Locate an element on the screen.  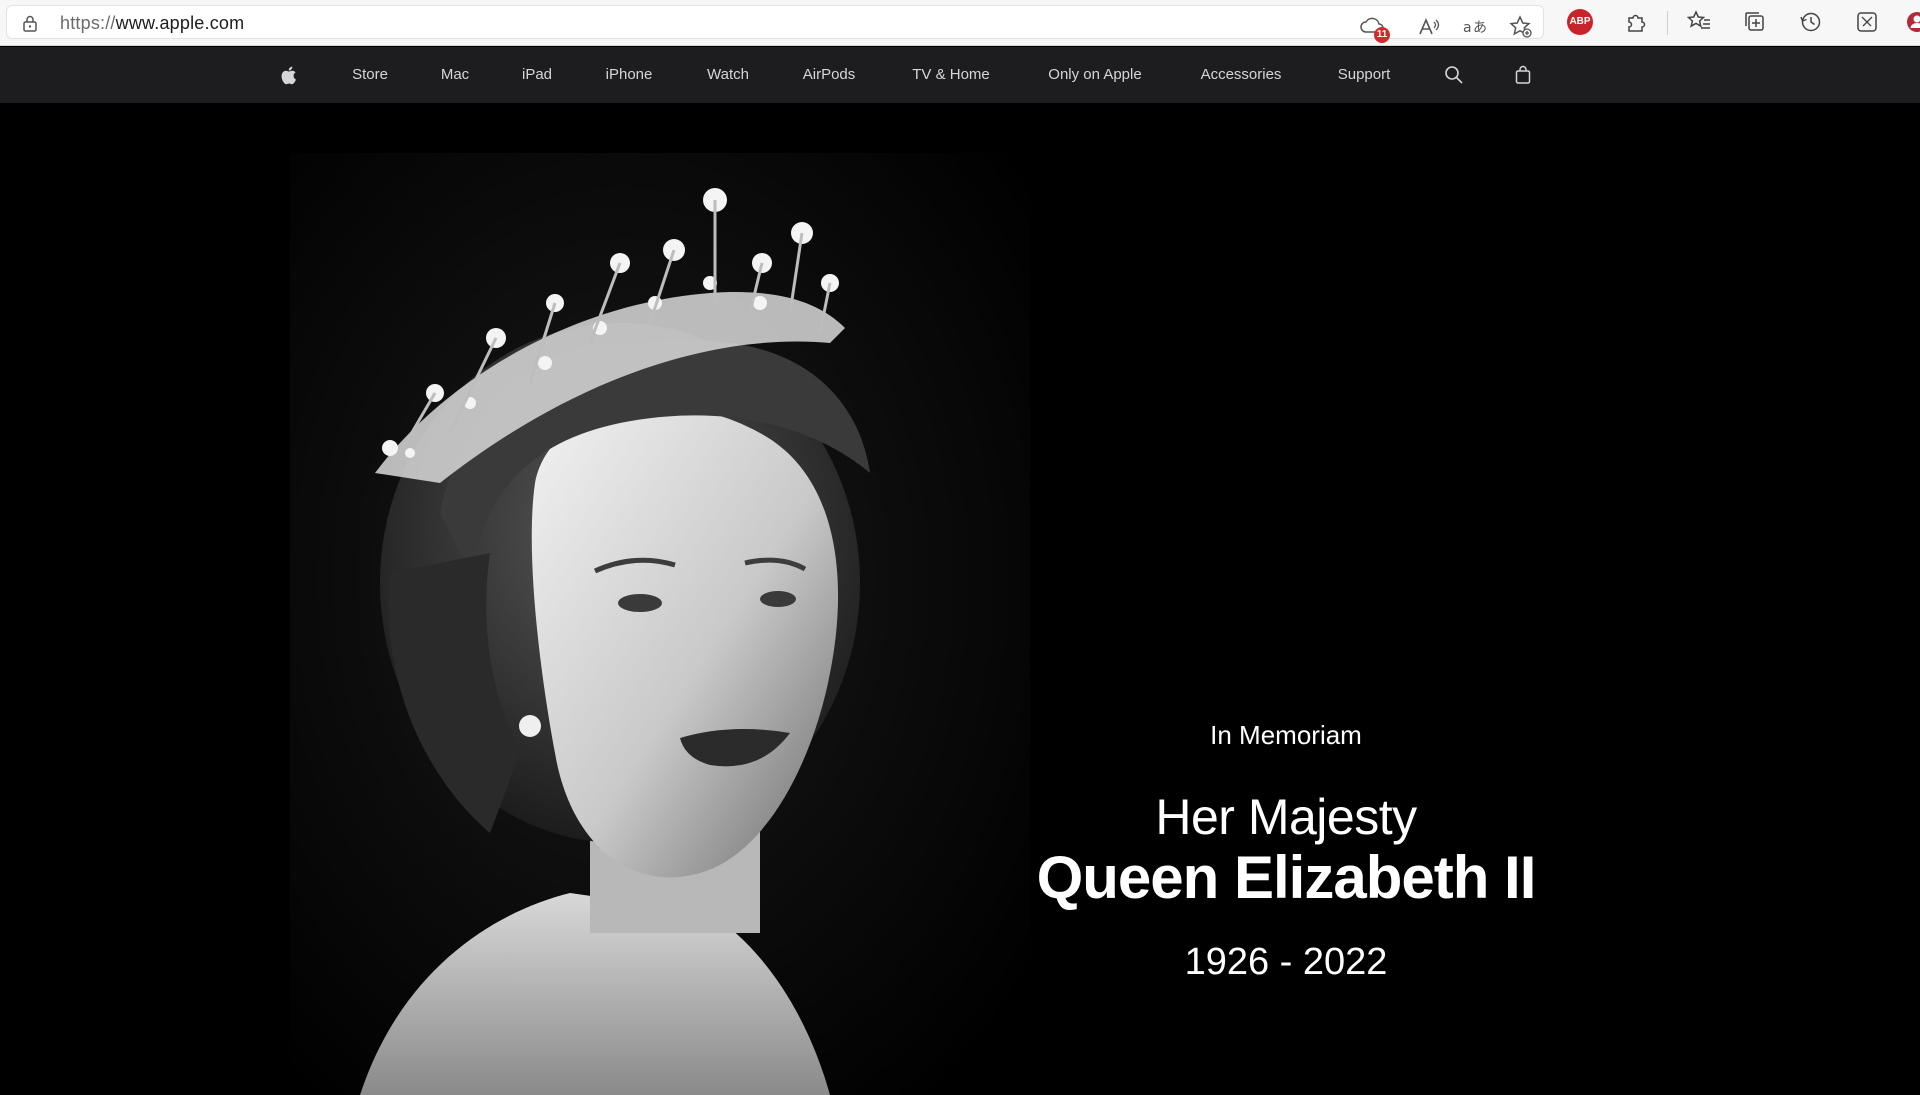
web-capture-icon is located at coordinates (1867, 22).